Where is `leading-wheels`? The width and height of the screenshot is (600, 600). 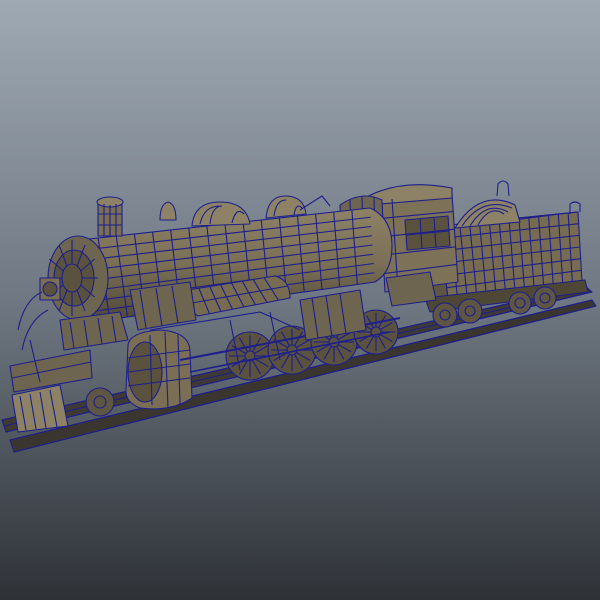 leading-wheels is located at coordinates (100, 402).